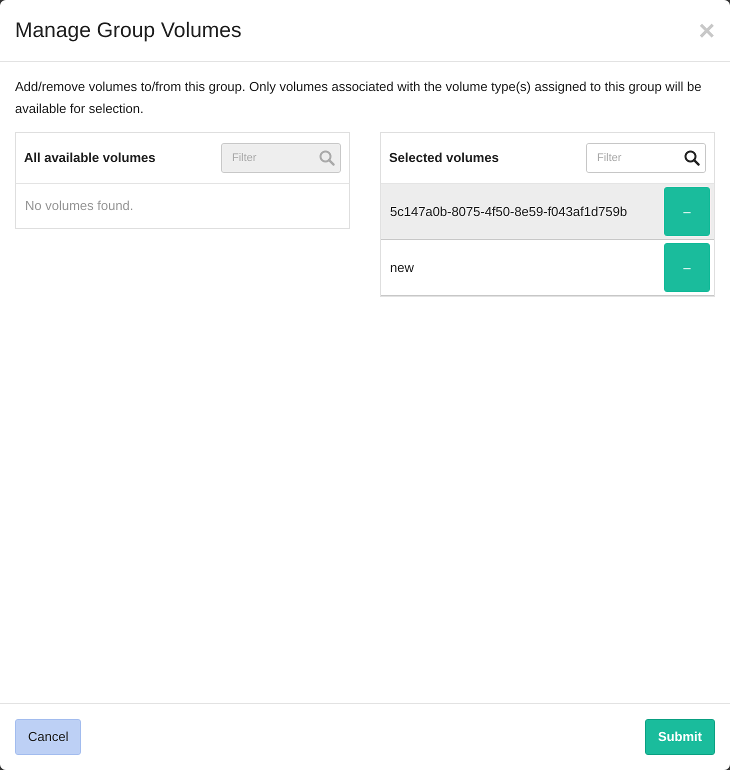  I want to click on description-text: Add/remove volumes to/from this group. Only volumes associated with the volume type(s) assigned to this group will be available for selection., so click(358, 98).